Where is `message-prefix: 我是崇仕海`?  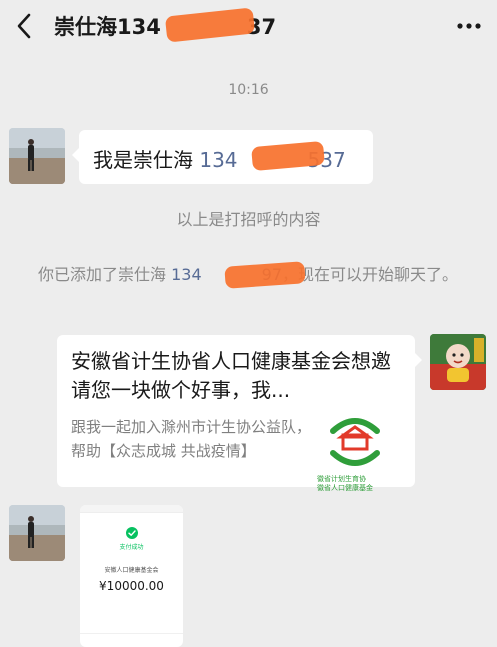 message-prefix: 我是崇仕海 is located at coordinates (146, 160).